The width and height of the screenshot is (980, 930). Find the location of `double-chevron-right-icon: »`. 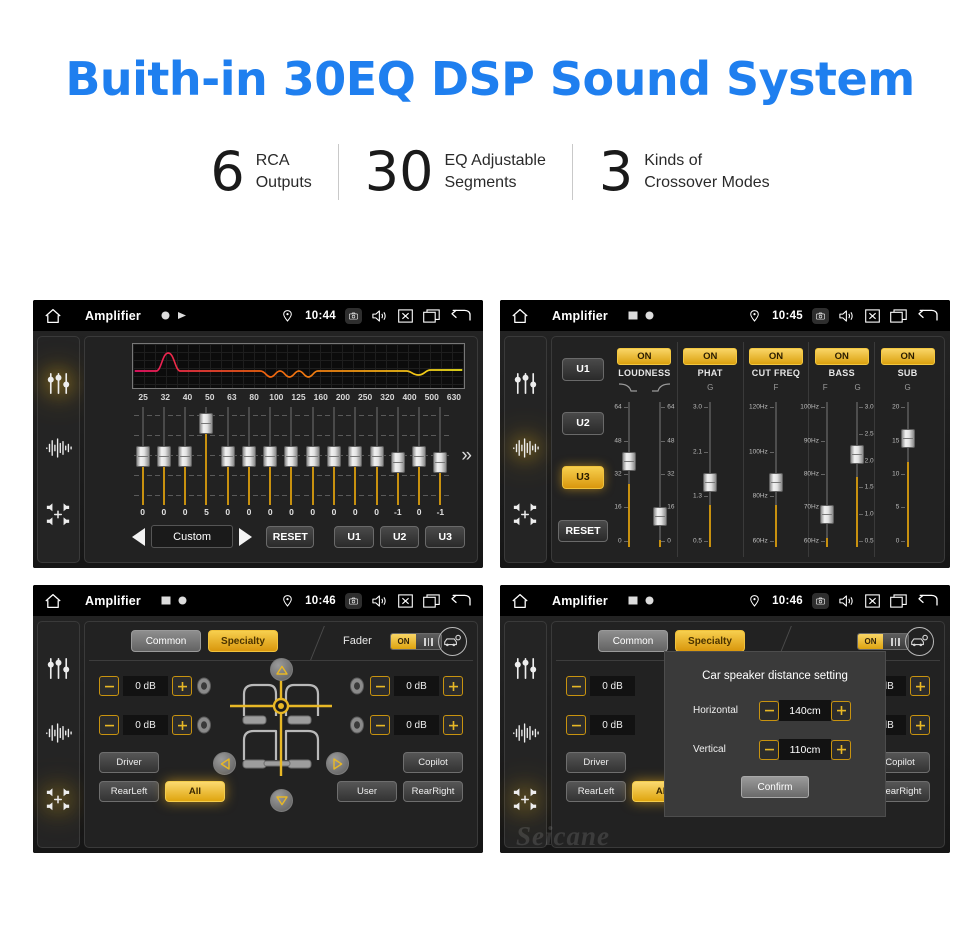

double-chevron-right-icon: » is located at coordinates (466, 456).